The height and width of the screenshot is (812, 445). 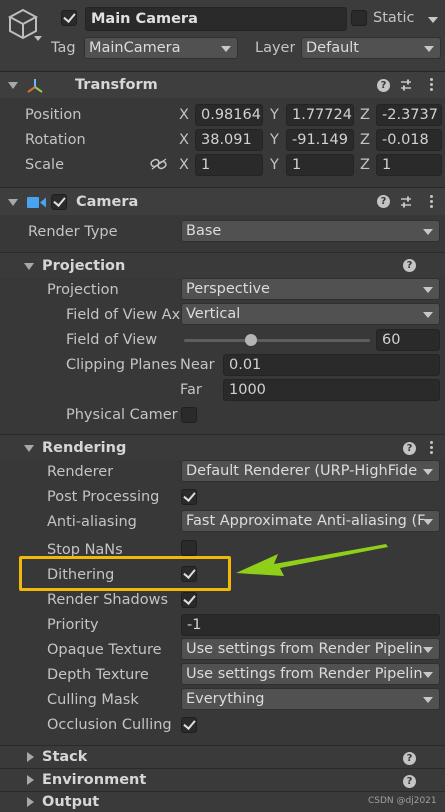 What do you see at coordinates (197, 365) in the screenshot?
I see `near-label: Near` at bounding box center [197, 365].